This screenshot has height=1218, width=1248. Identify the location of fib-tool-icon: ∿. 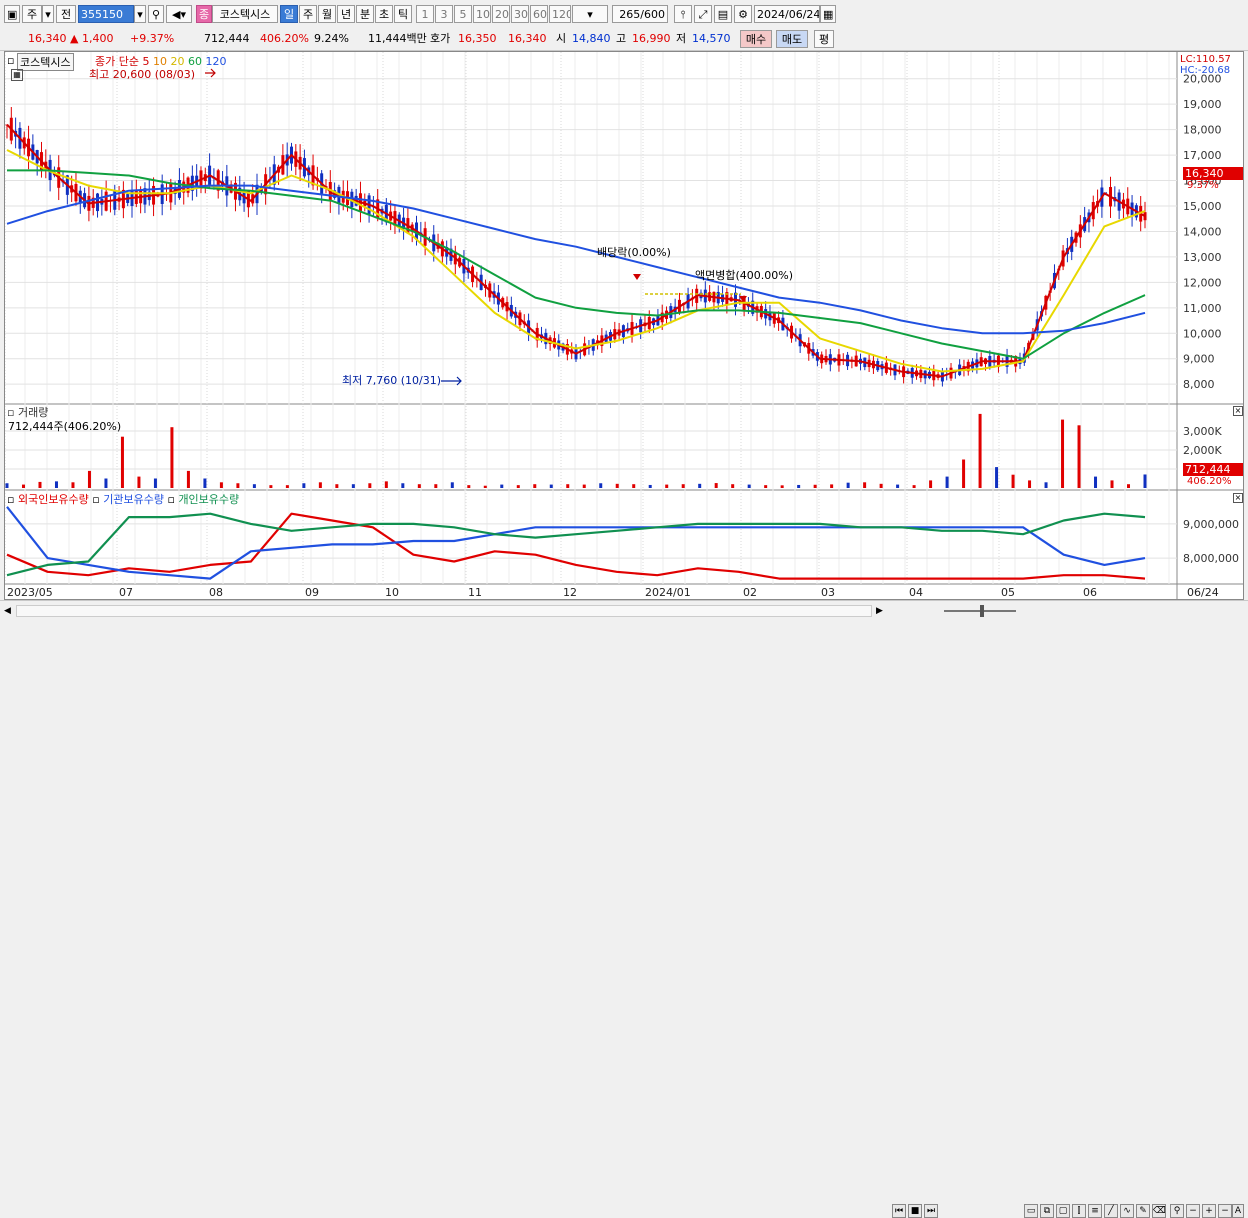
(1127, 1211).